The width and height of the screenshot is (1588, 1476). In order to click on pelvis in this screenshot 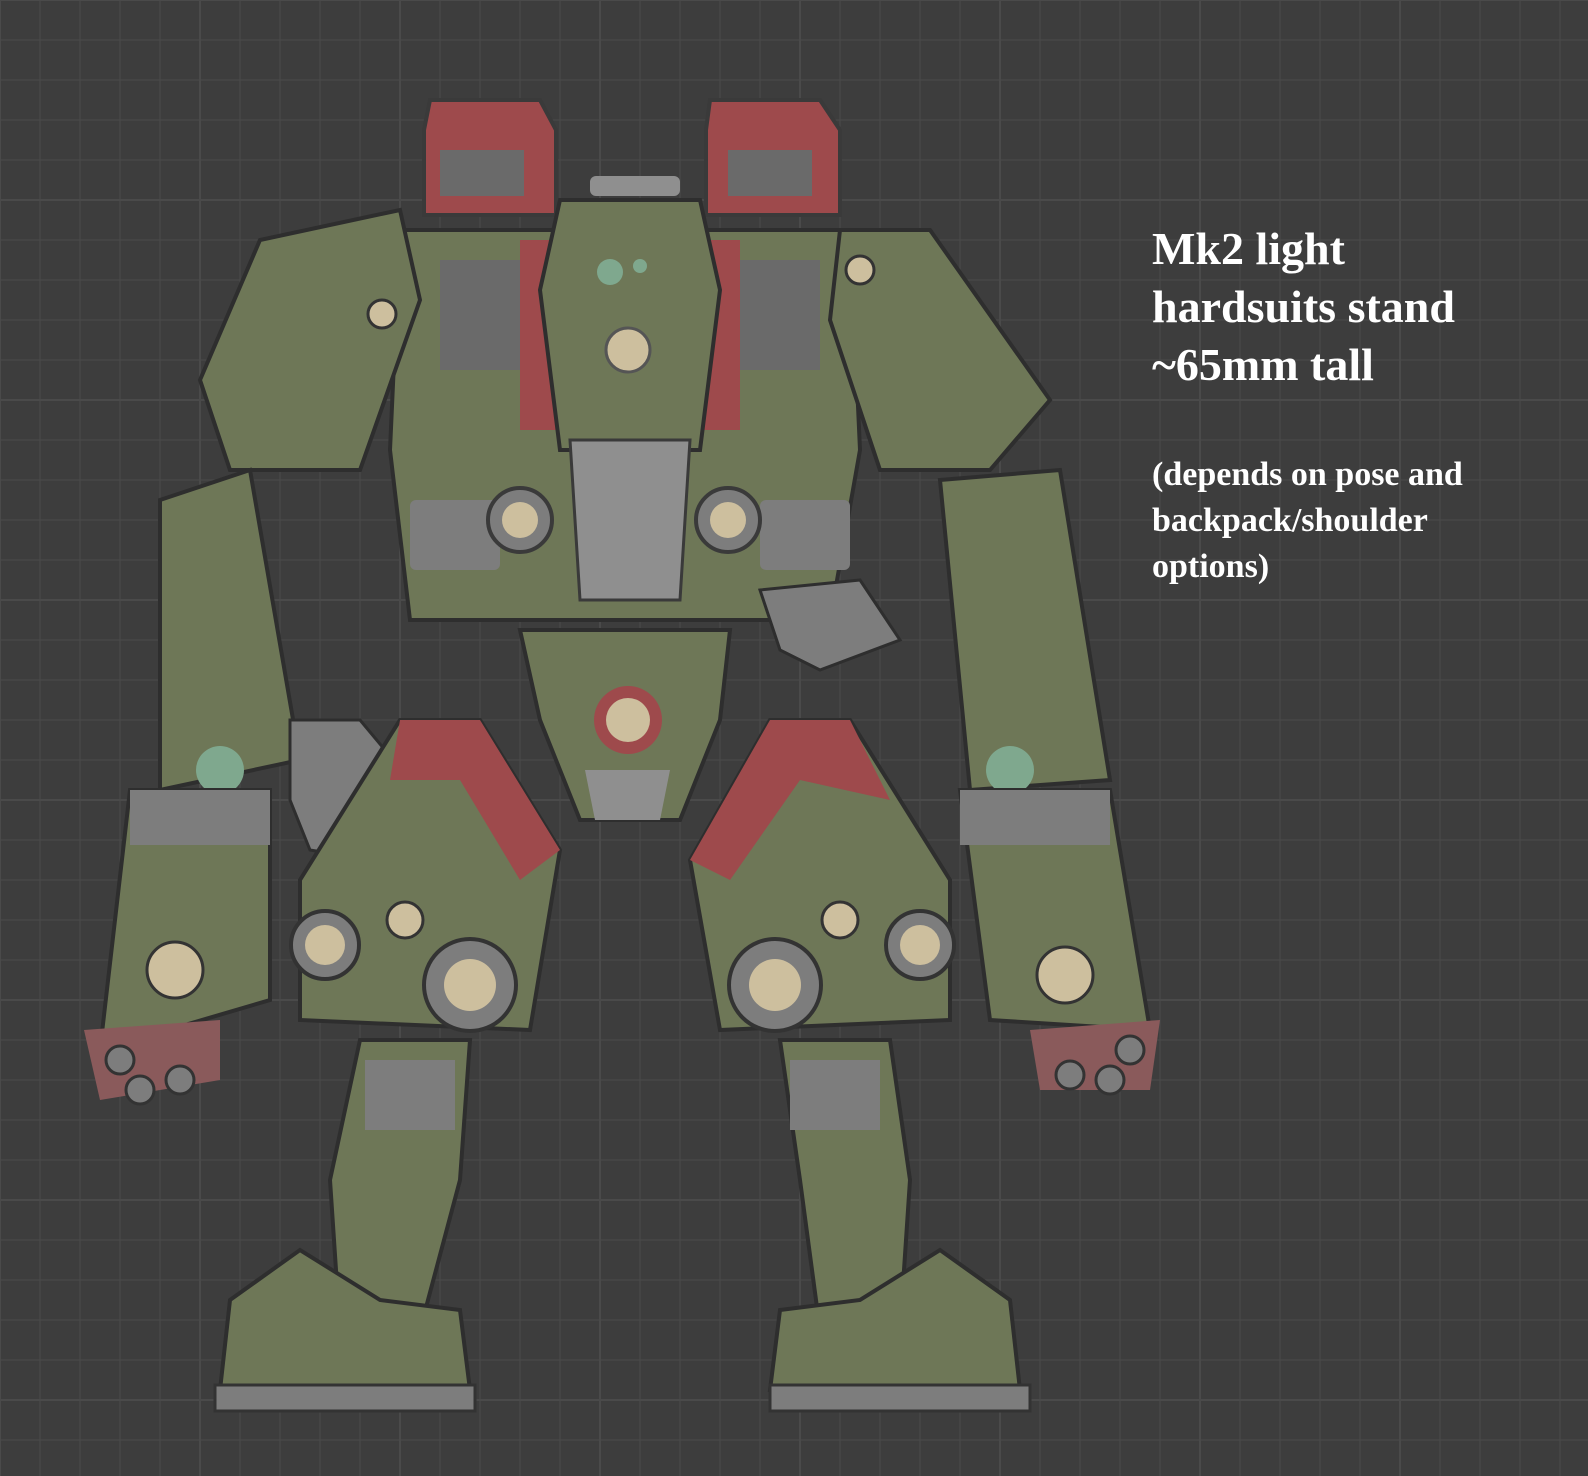, I will do `click(625, 725)`.